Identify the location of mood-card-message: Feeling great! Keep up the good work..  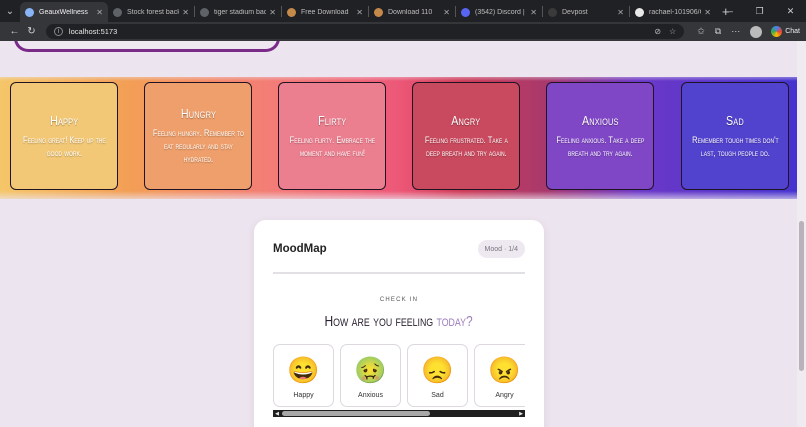
(64, 146).